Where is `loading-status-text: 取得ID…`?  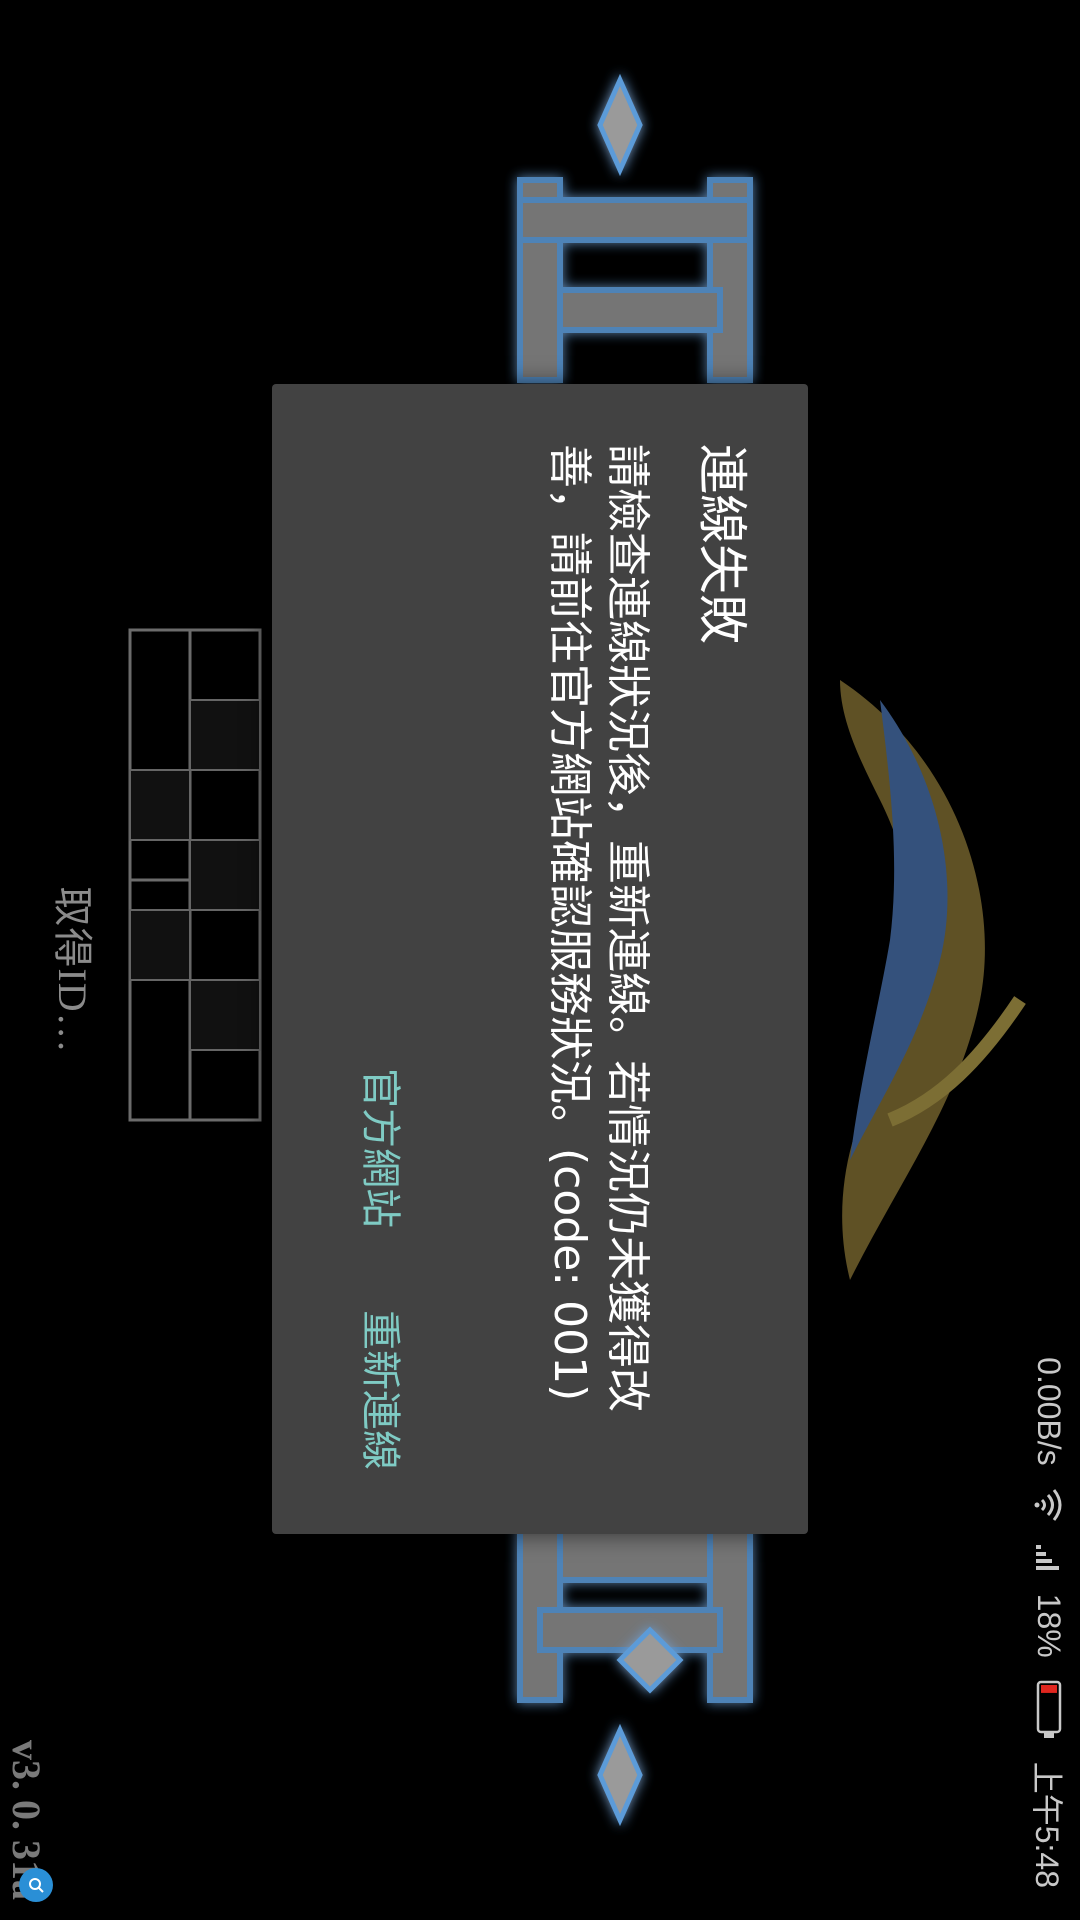
loading-status-text: 取得ID… is located at coordinates (72, 970).